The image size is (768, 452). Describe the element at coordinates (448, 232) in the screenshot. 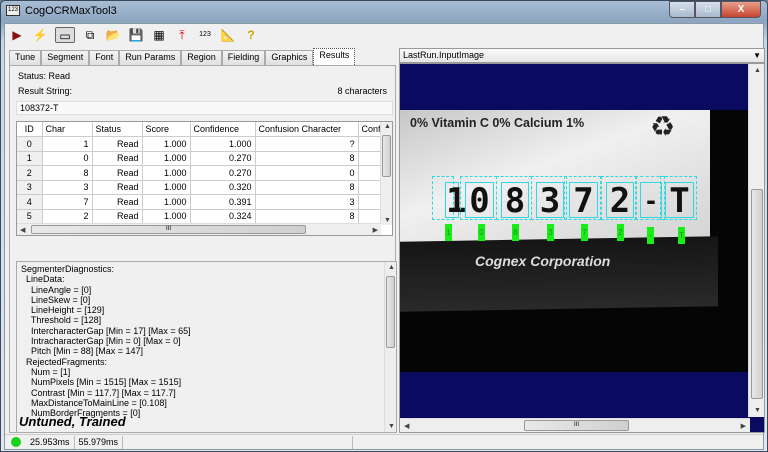

I see `char-label: 1` at that location.